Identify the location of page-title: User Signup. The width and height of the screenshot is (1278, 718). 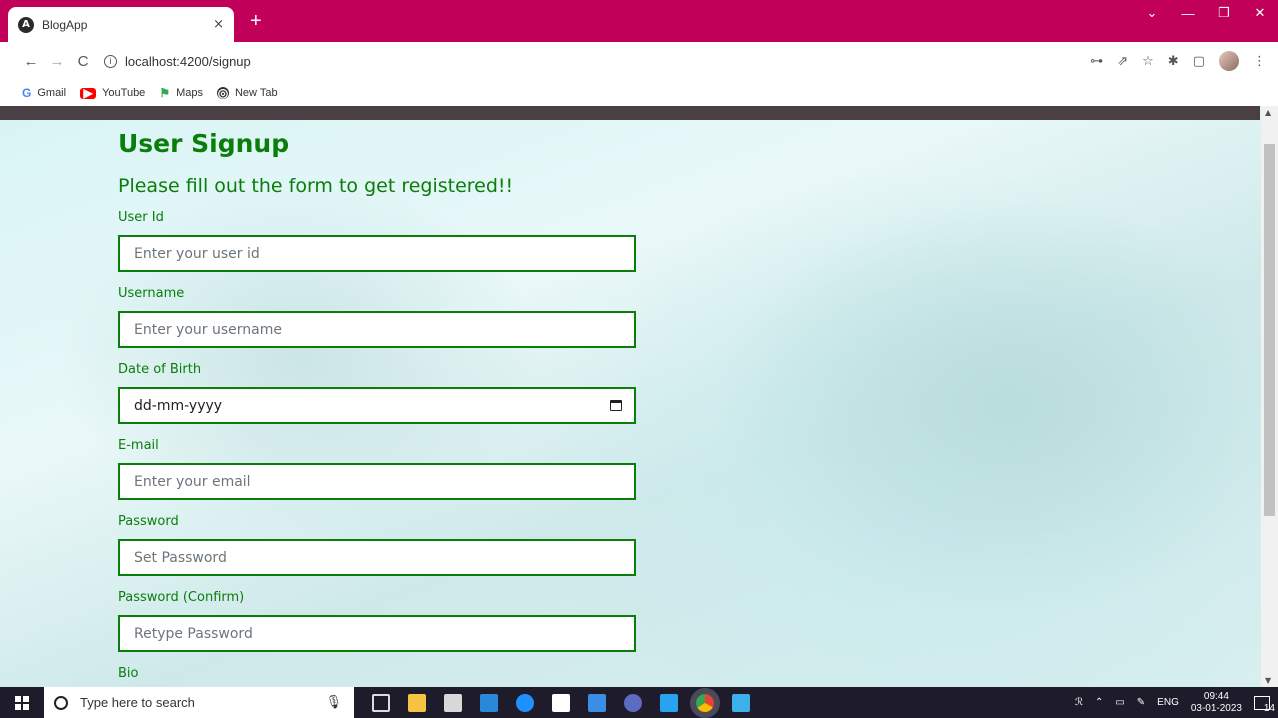
(204, 143).